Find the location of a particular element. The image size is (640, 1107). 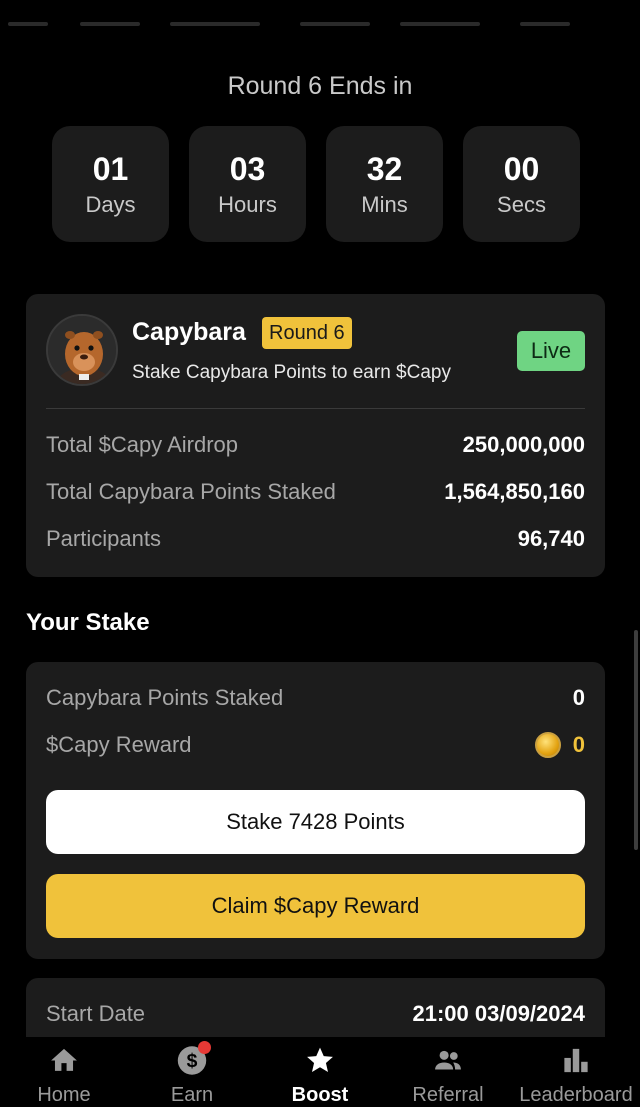

scrollbar is located at coordinates (636, 740).